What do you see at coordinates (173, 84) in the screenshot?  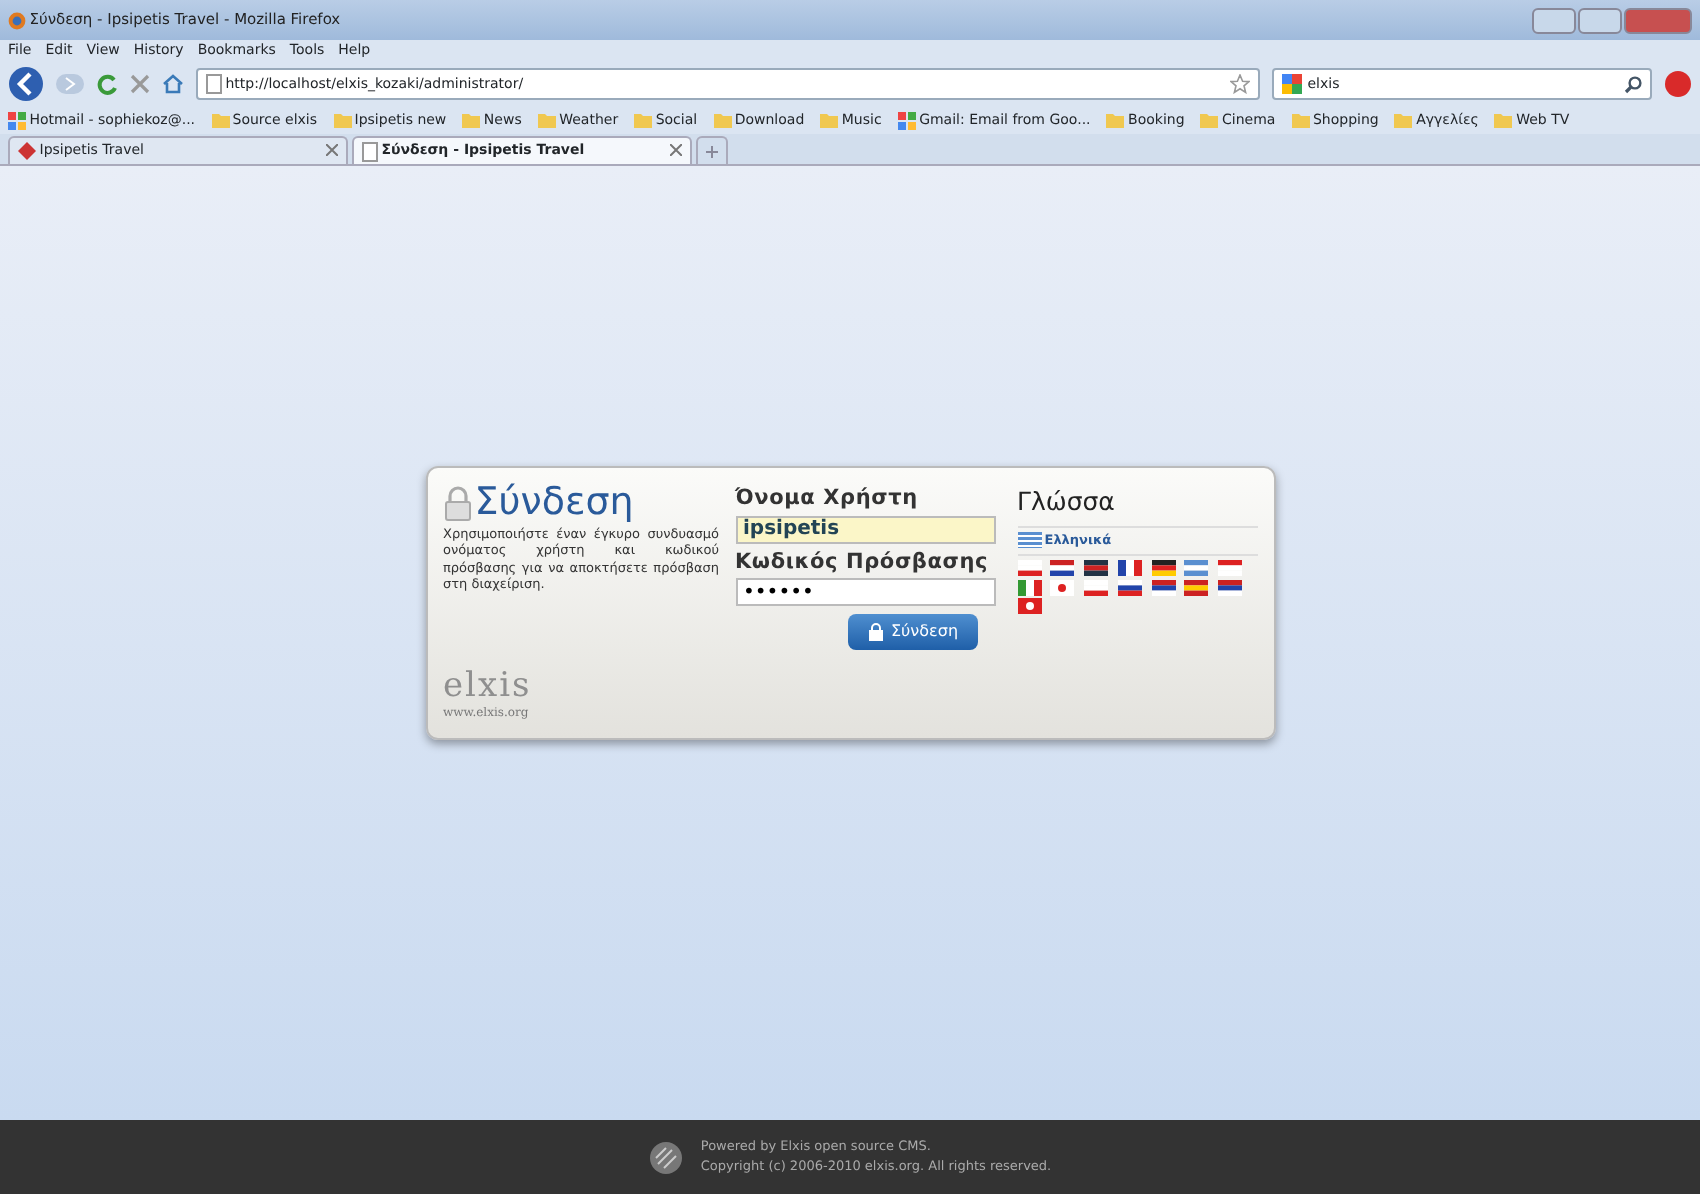 I see `home-icon` at bounding box center [173, 84].